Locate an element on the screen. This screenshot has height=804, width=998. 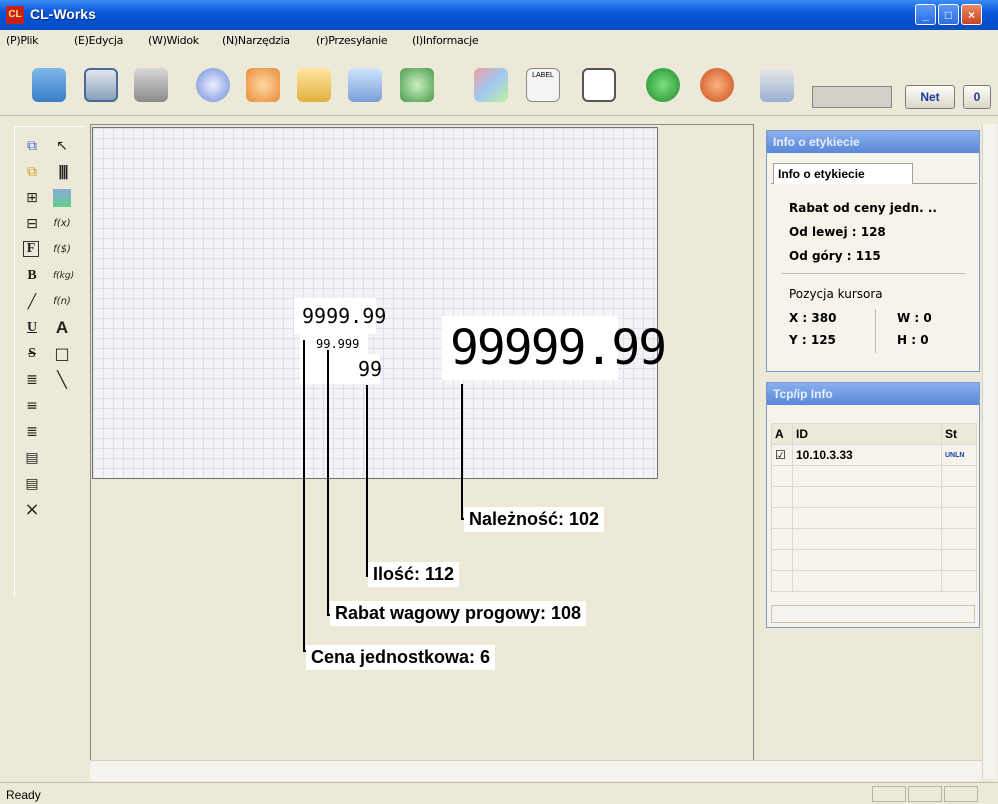
label-info-tabs: Info o etykiecie is located at coordinates (874, 172).